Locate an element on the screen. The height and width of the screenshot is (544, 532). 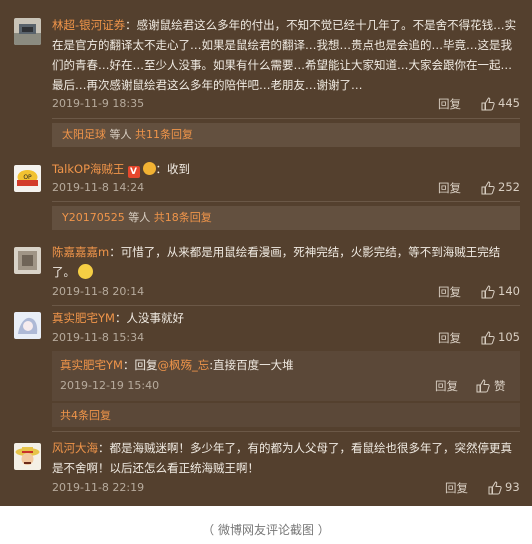
reply-summary-bar: 太阳足球 等人 共11条回复 is located at coordinates (286, 135).